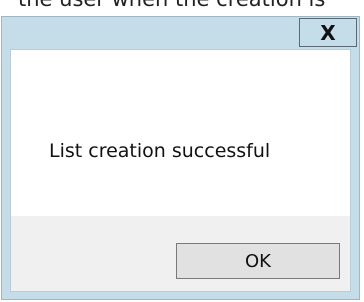  Describe the element at coordinates (258, 261) in the screenshot. I see `ok-button: OK` at that location.